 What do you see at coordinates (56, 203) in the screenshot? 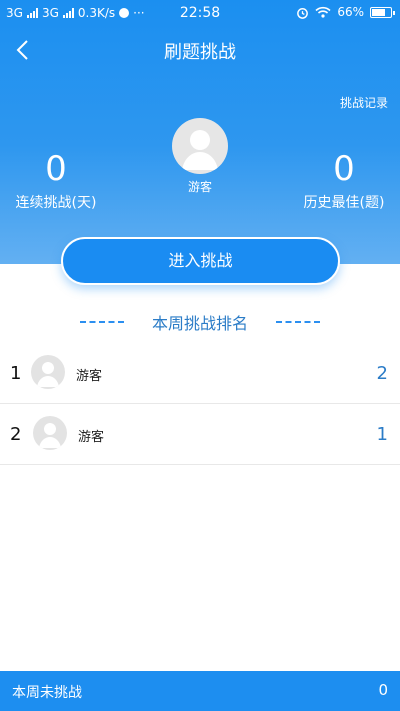
I see `streak-label: 连续挑战(天)` at bounding box center [56, 203].